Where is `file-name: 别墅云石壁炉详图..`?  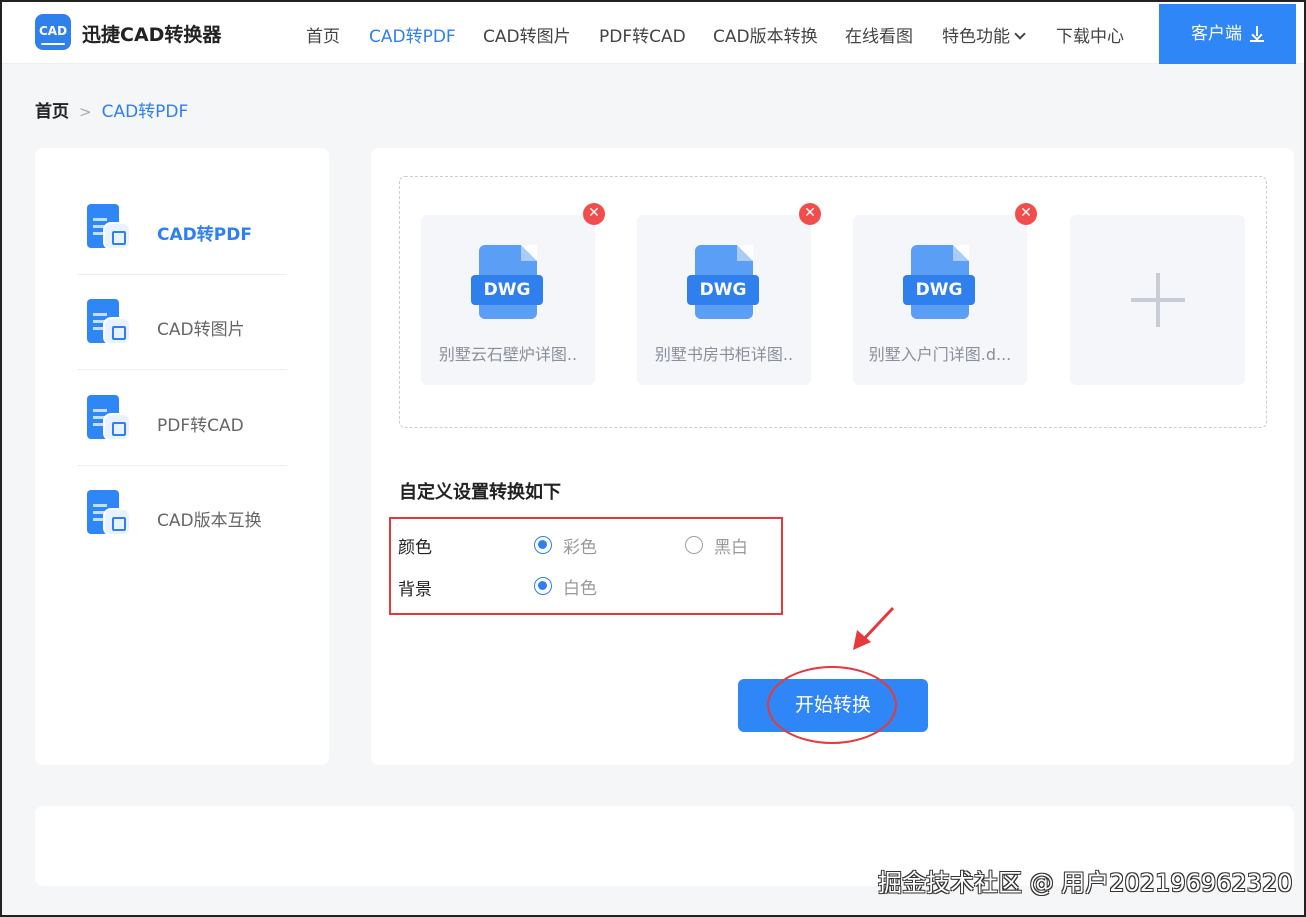 file-name: 别墅云石壁炉详图.. is located at coordinates (508, 354).